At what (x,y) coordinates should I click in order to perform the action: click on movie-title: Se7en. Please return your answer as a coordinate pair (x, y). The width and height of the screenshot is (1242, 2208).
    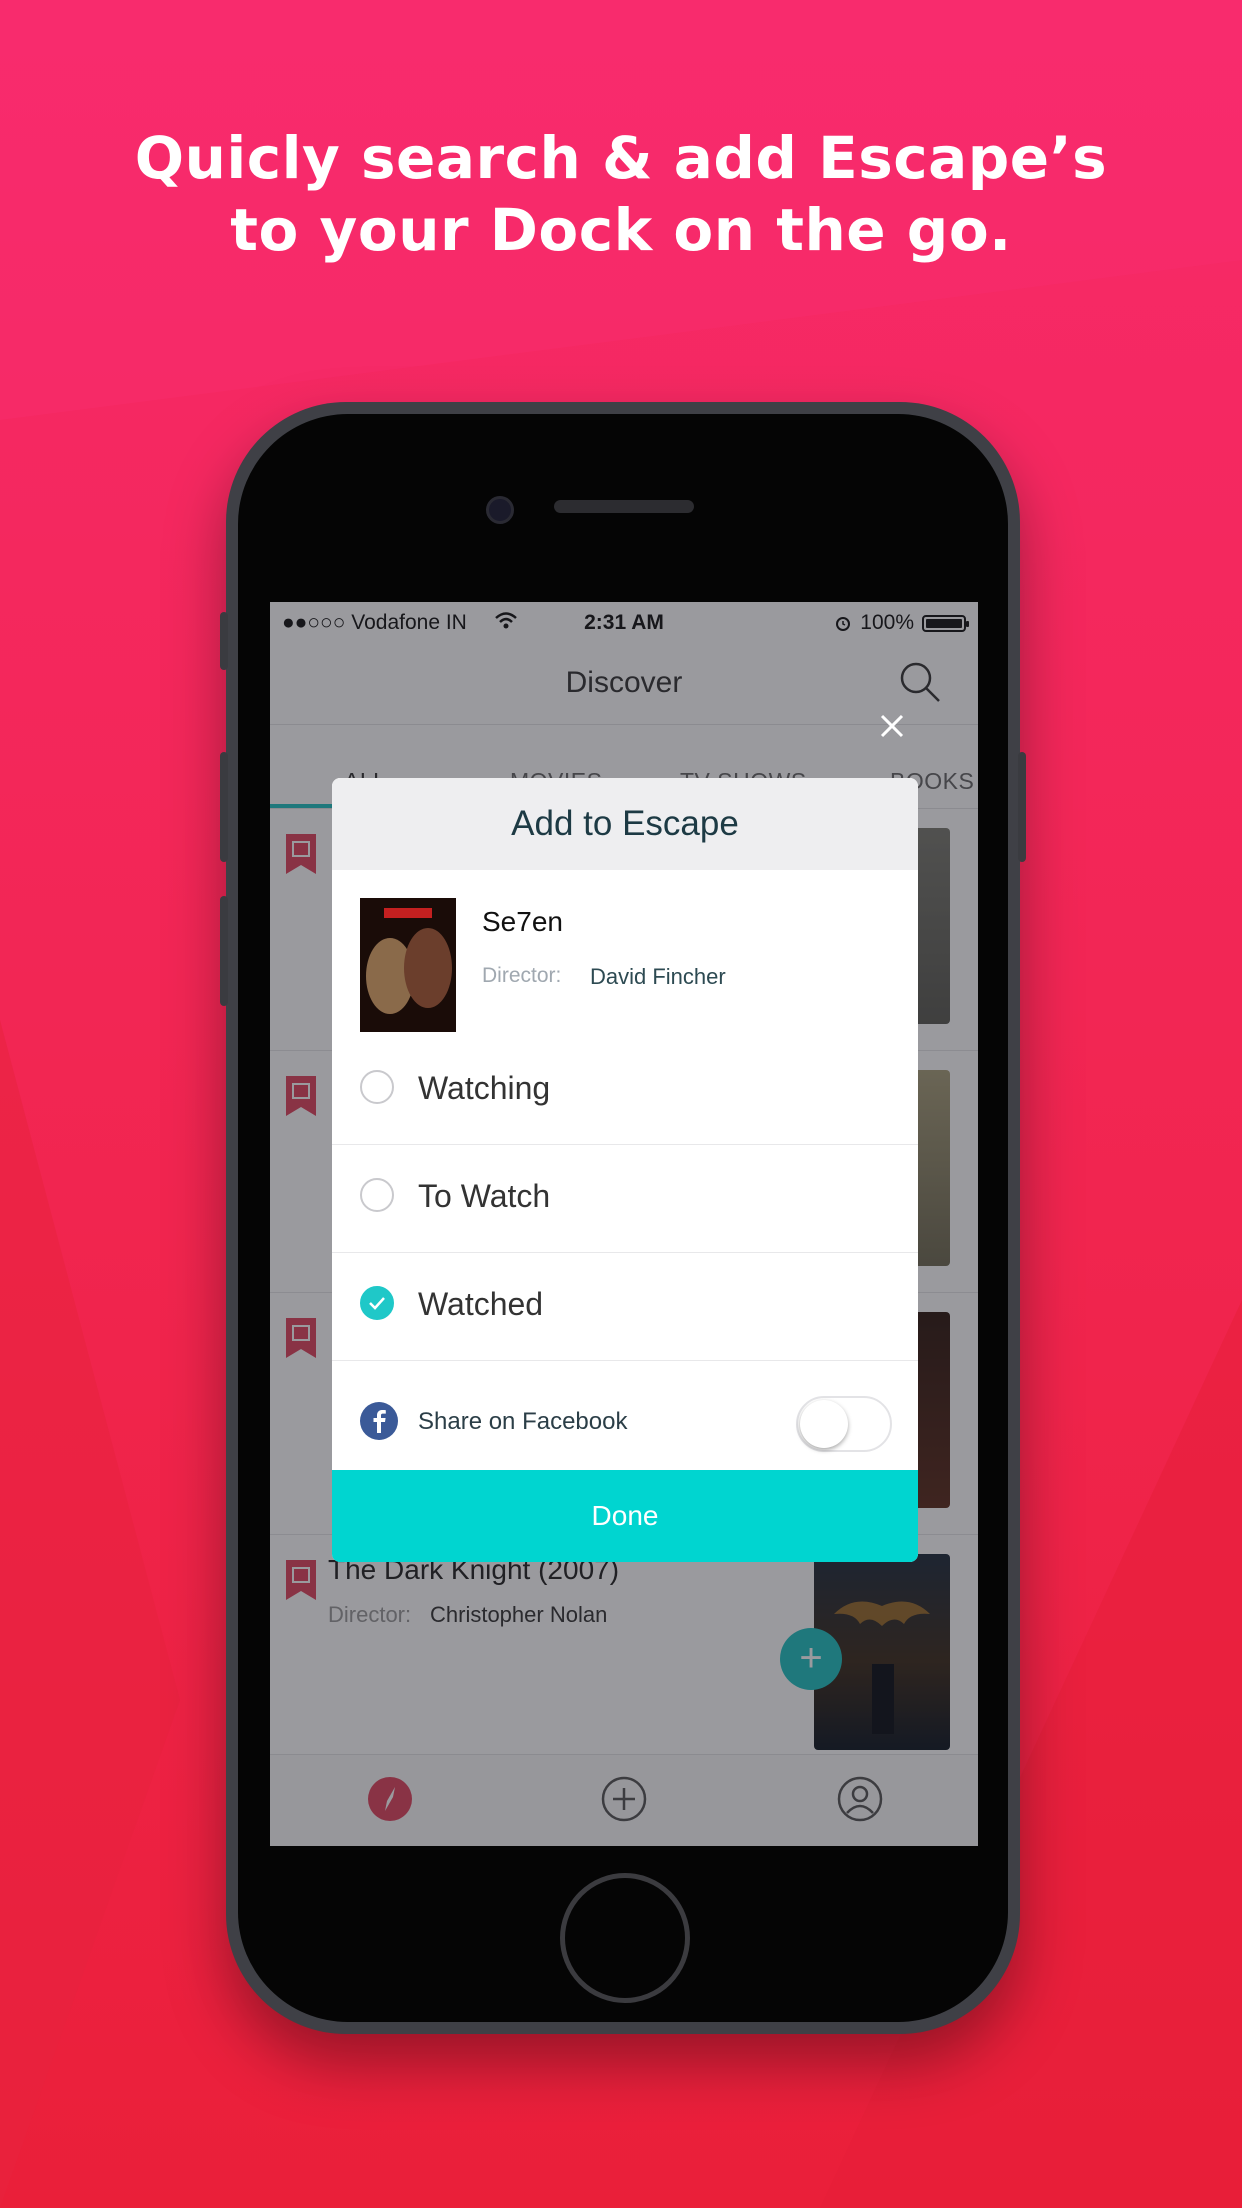
    Looking at the image, I should click on (522, 921).